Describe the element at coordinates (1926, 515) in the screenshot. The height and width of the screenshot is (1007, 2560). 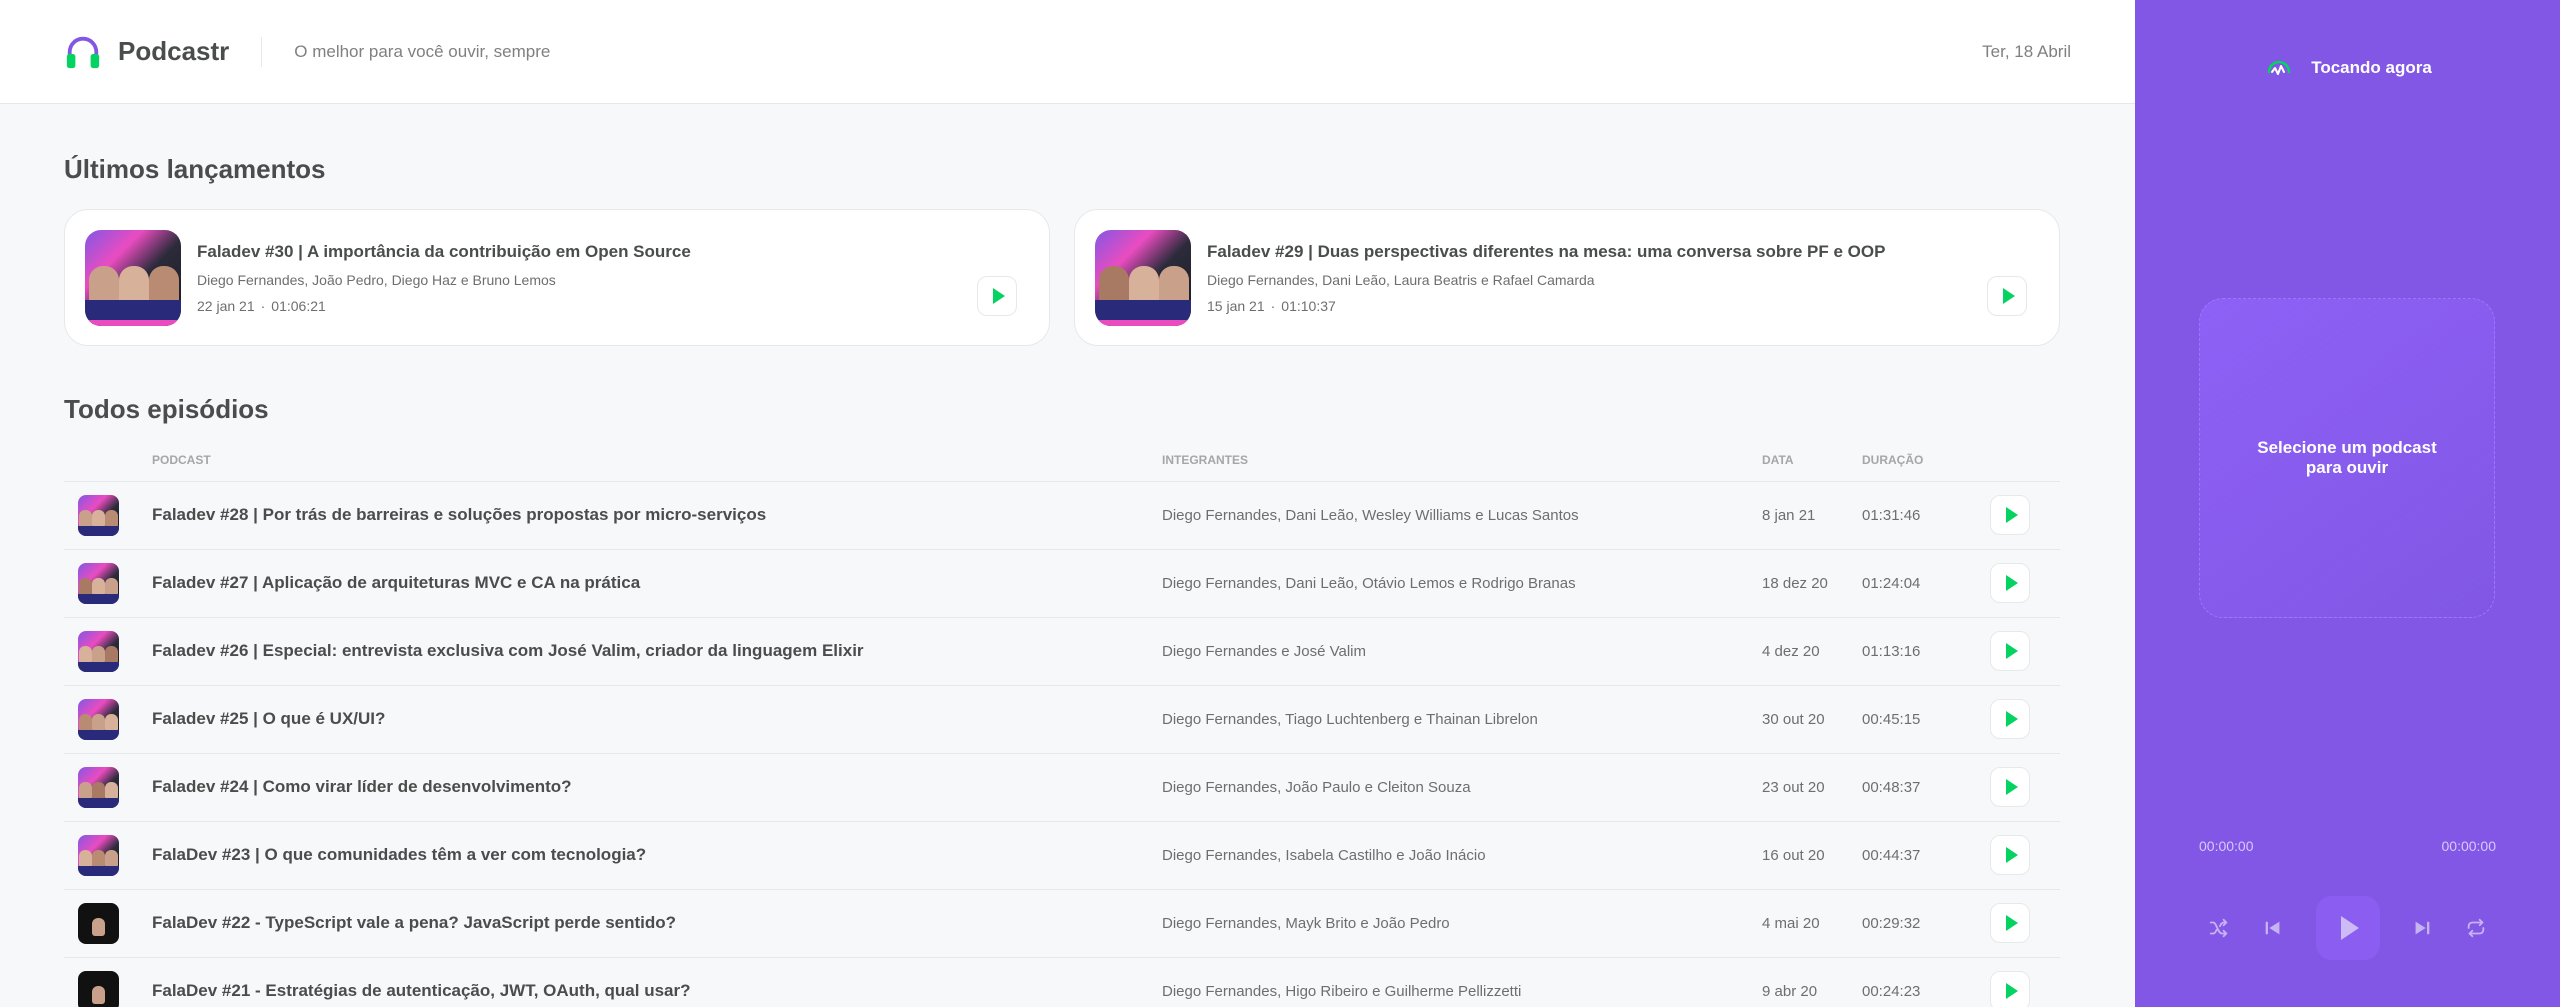
I see `episode-duration: 01:31:46` at that location.